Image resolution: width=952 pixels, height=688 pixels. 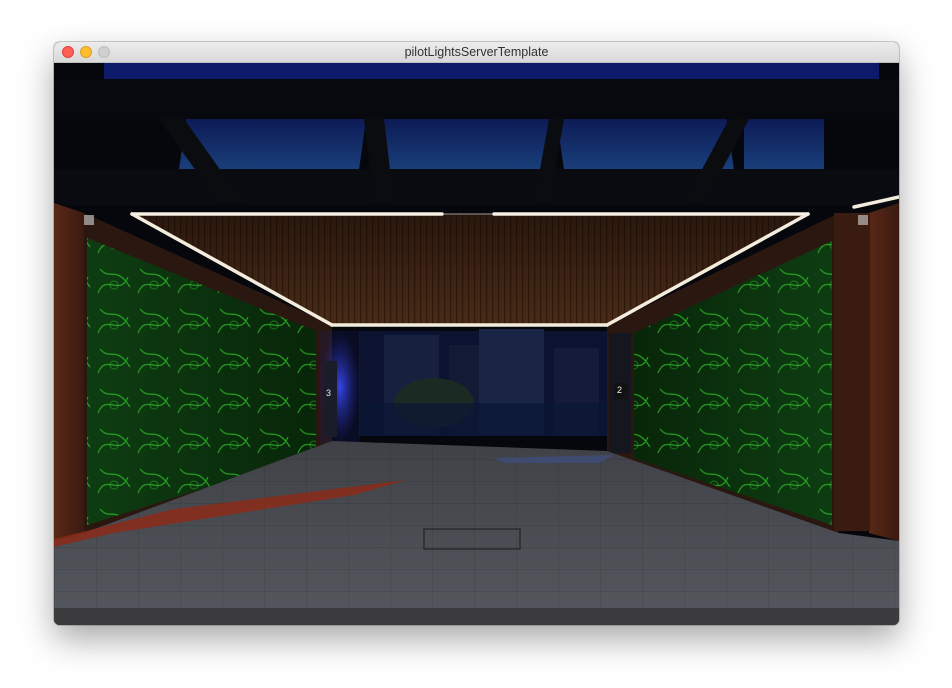 I want to click on window-title: pilotLightsServerTemplate, so click(x=476, y=52).